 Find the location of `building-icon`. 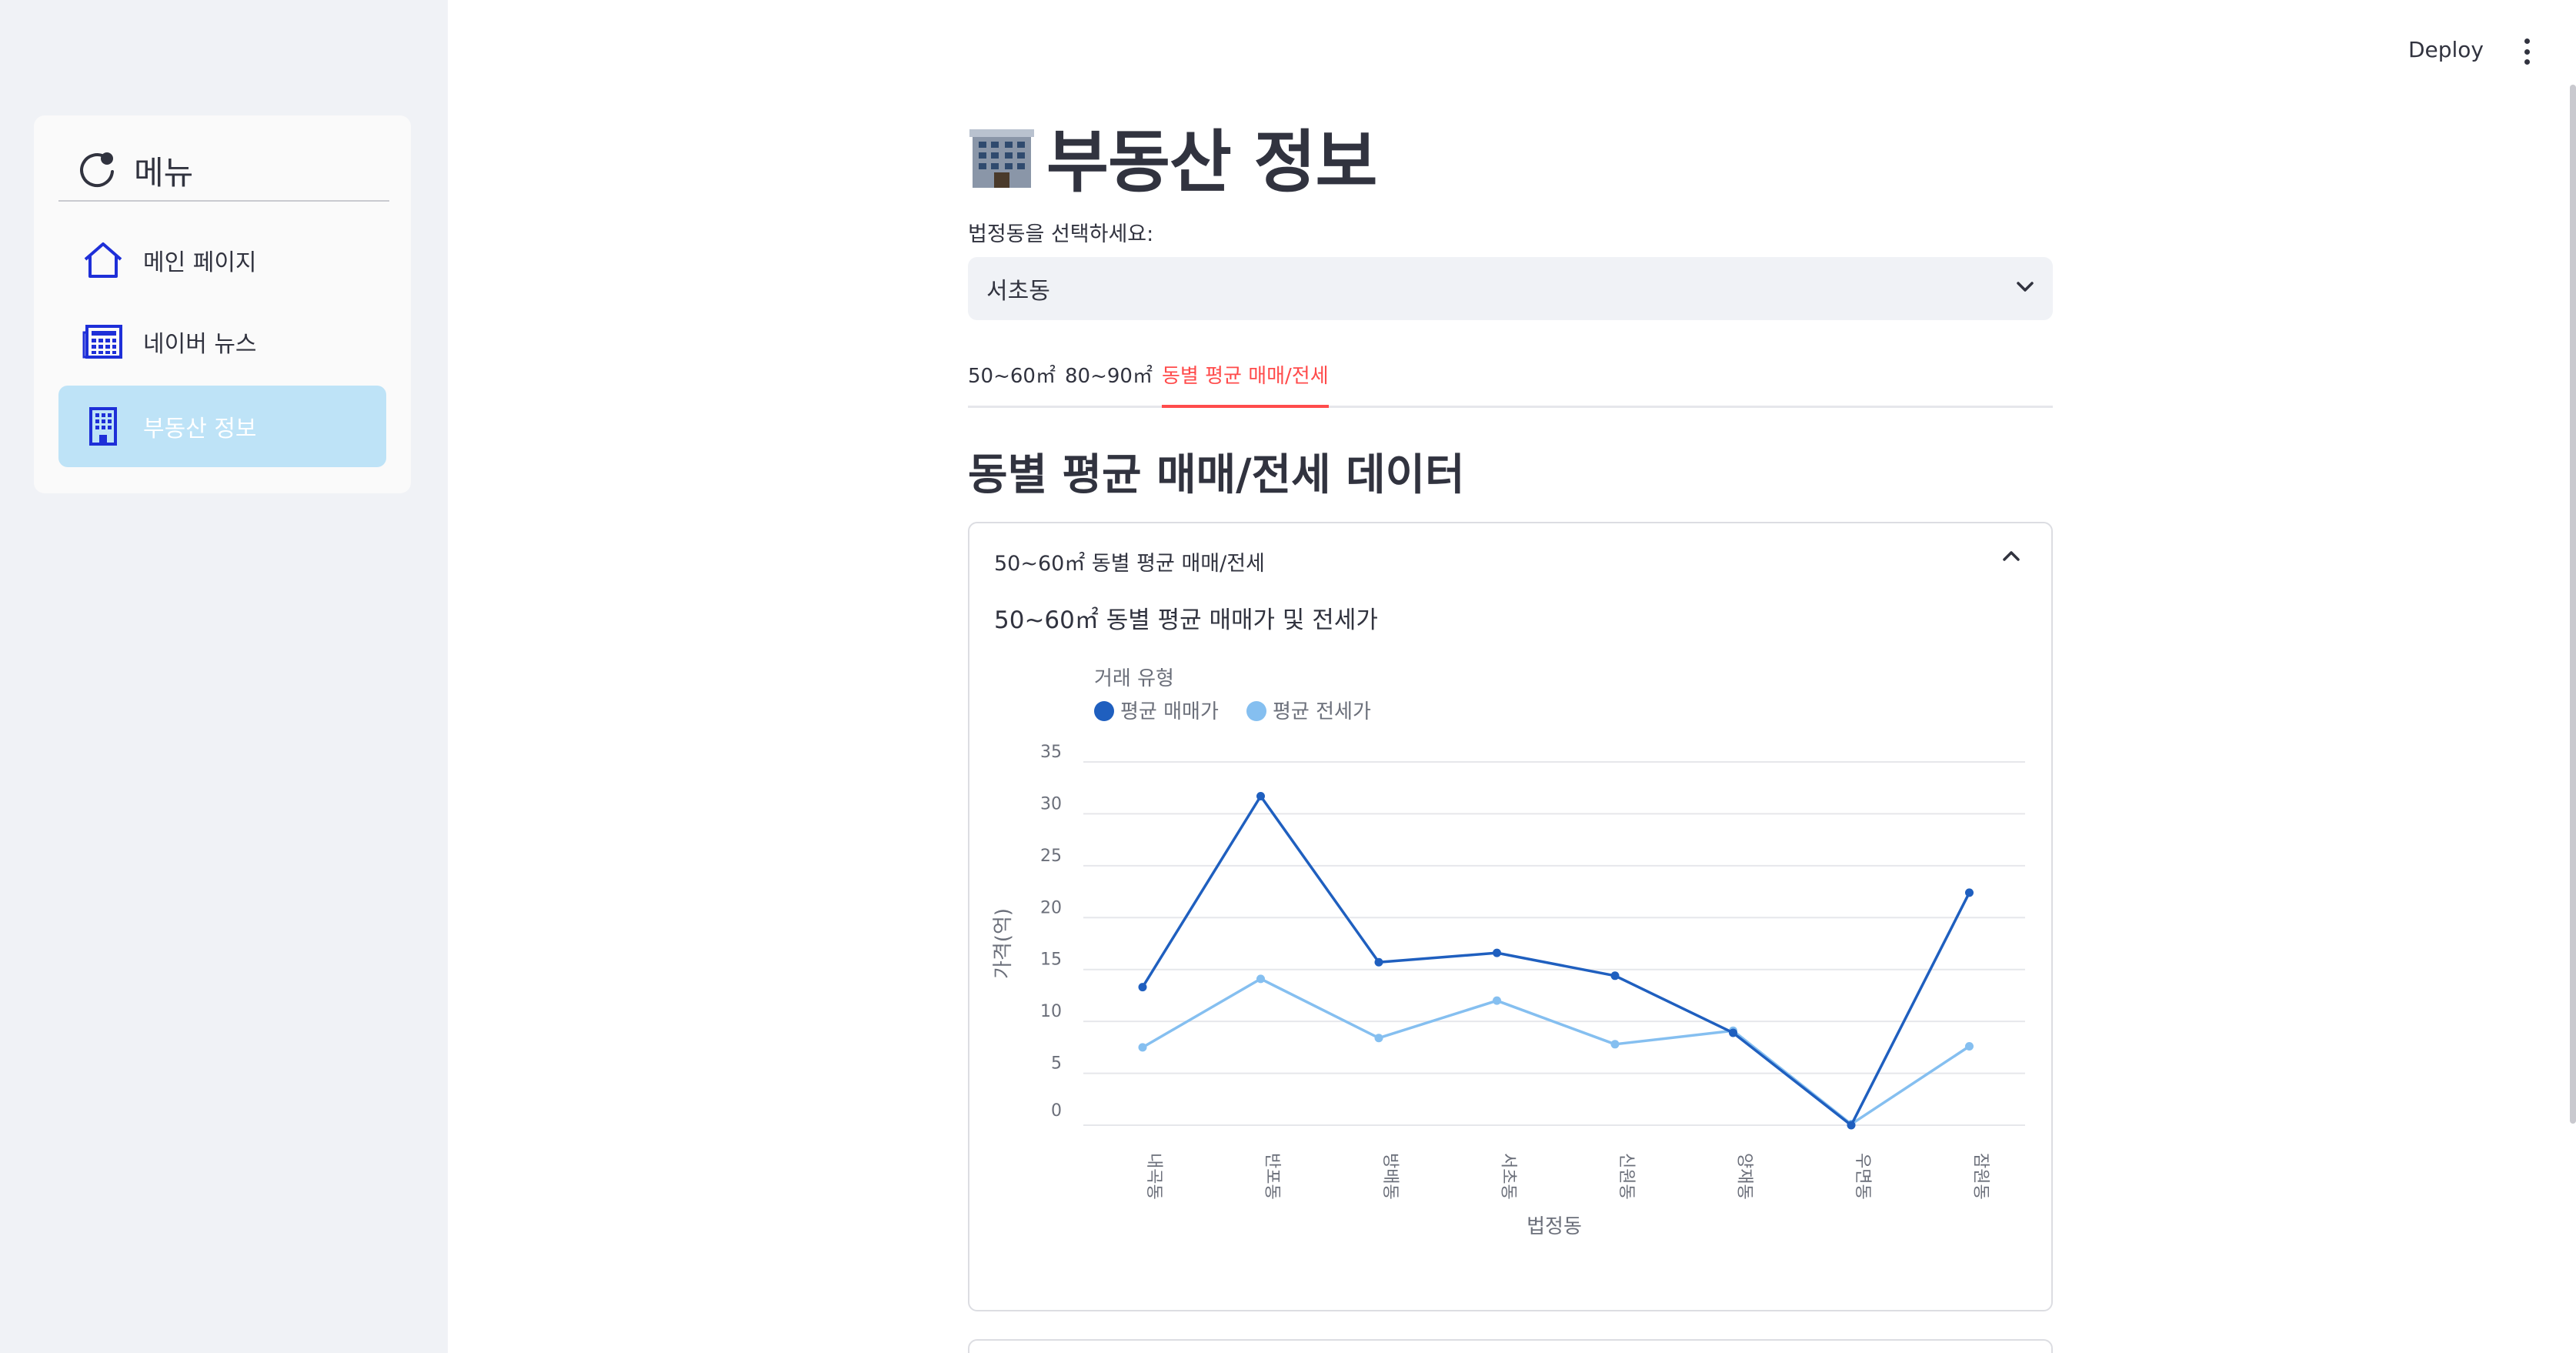

building-icon is located at coordinates (103, 426).